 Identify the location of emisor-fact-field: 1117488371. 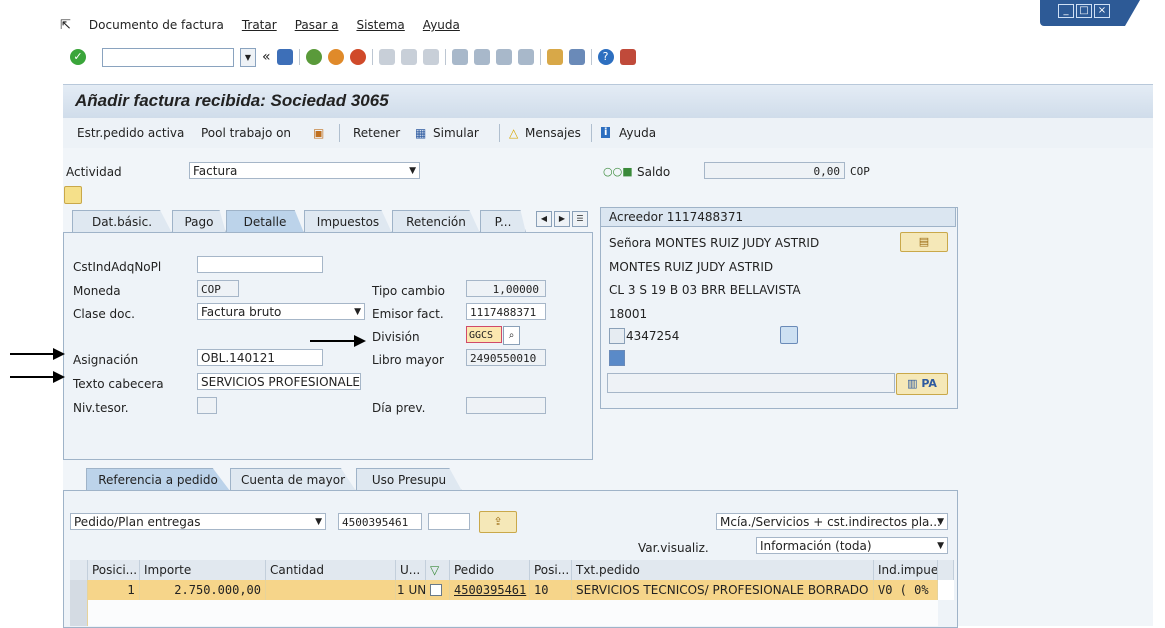
(506, 311).